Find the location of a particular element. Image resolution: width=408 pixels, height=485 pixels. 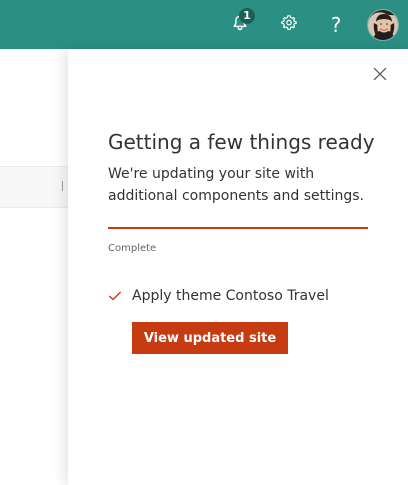

background-band is located at coordinates (34, 187).